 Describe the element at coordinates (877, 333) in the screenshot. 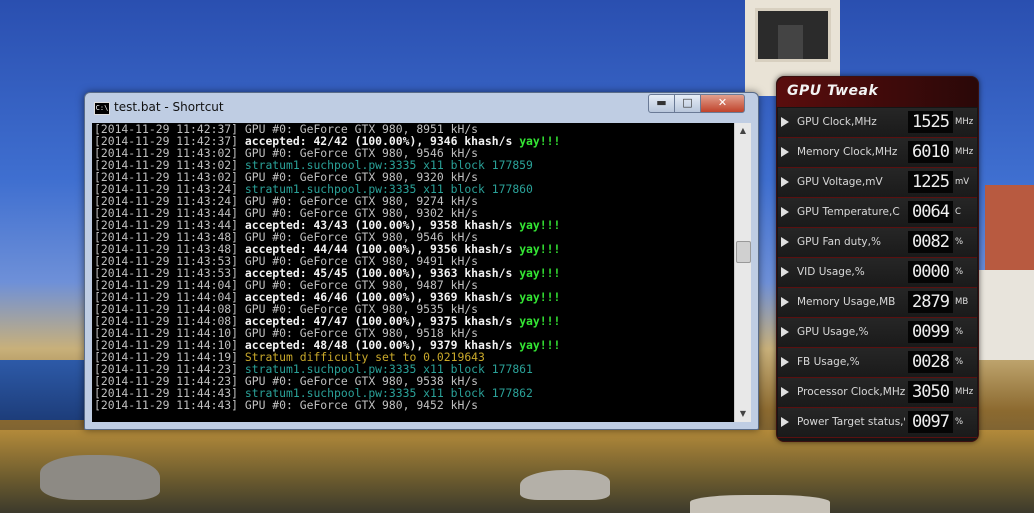

I see `gpu-monitor-row: GPU Usage,% 0099%` at that location.